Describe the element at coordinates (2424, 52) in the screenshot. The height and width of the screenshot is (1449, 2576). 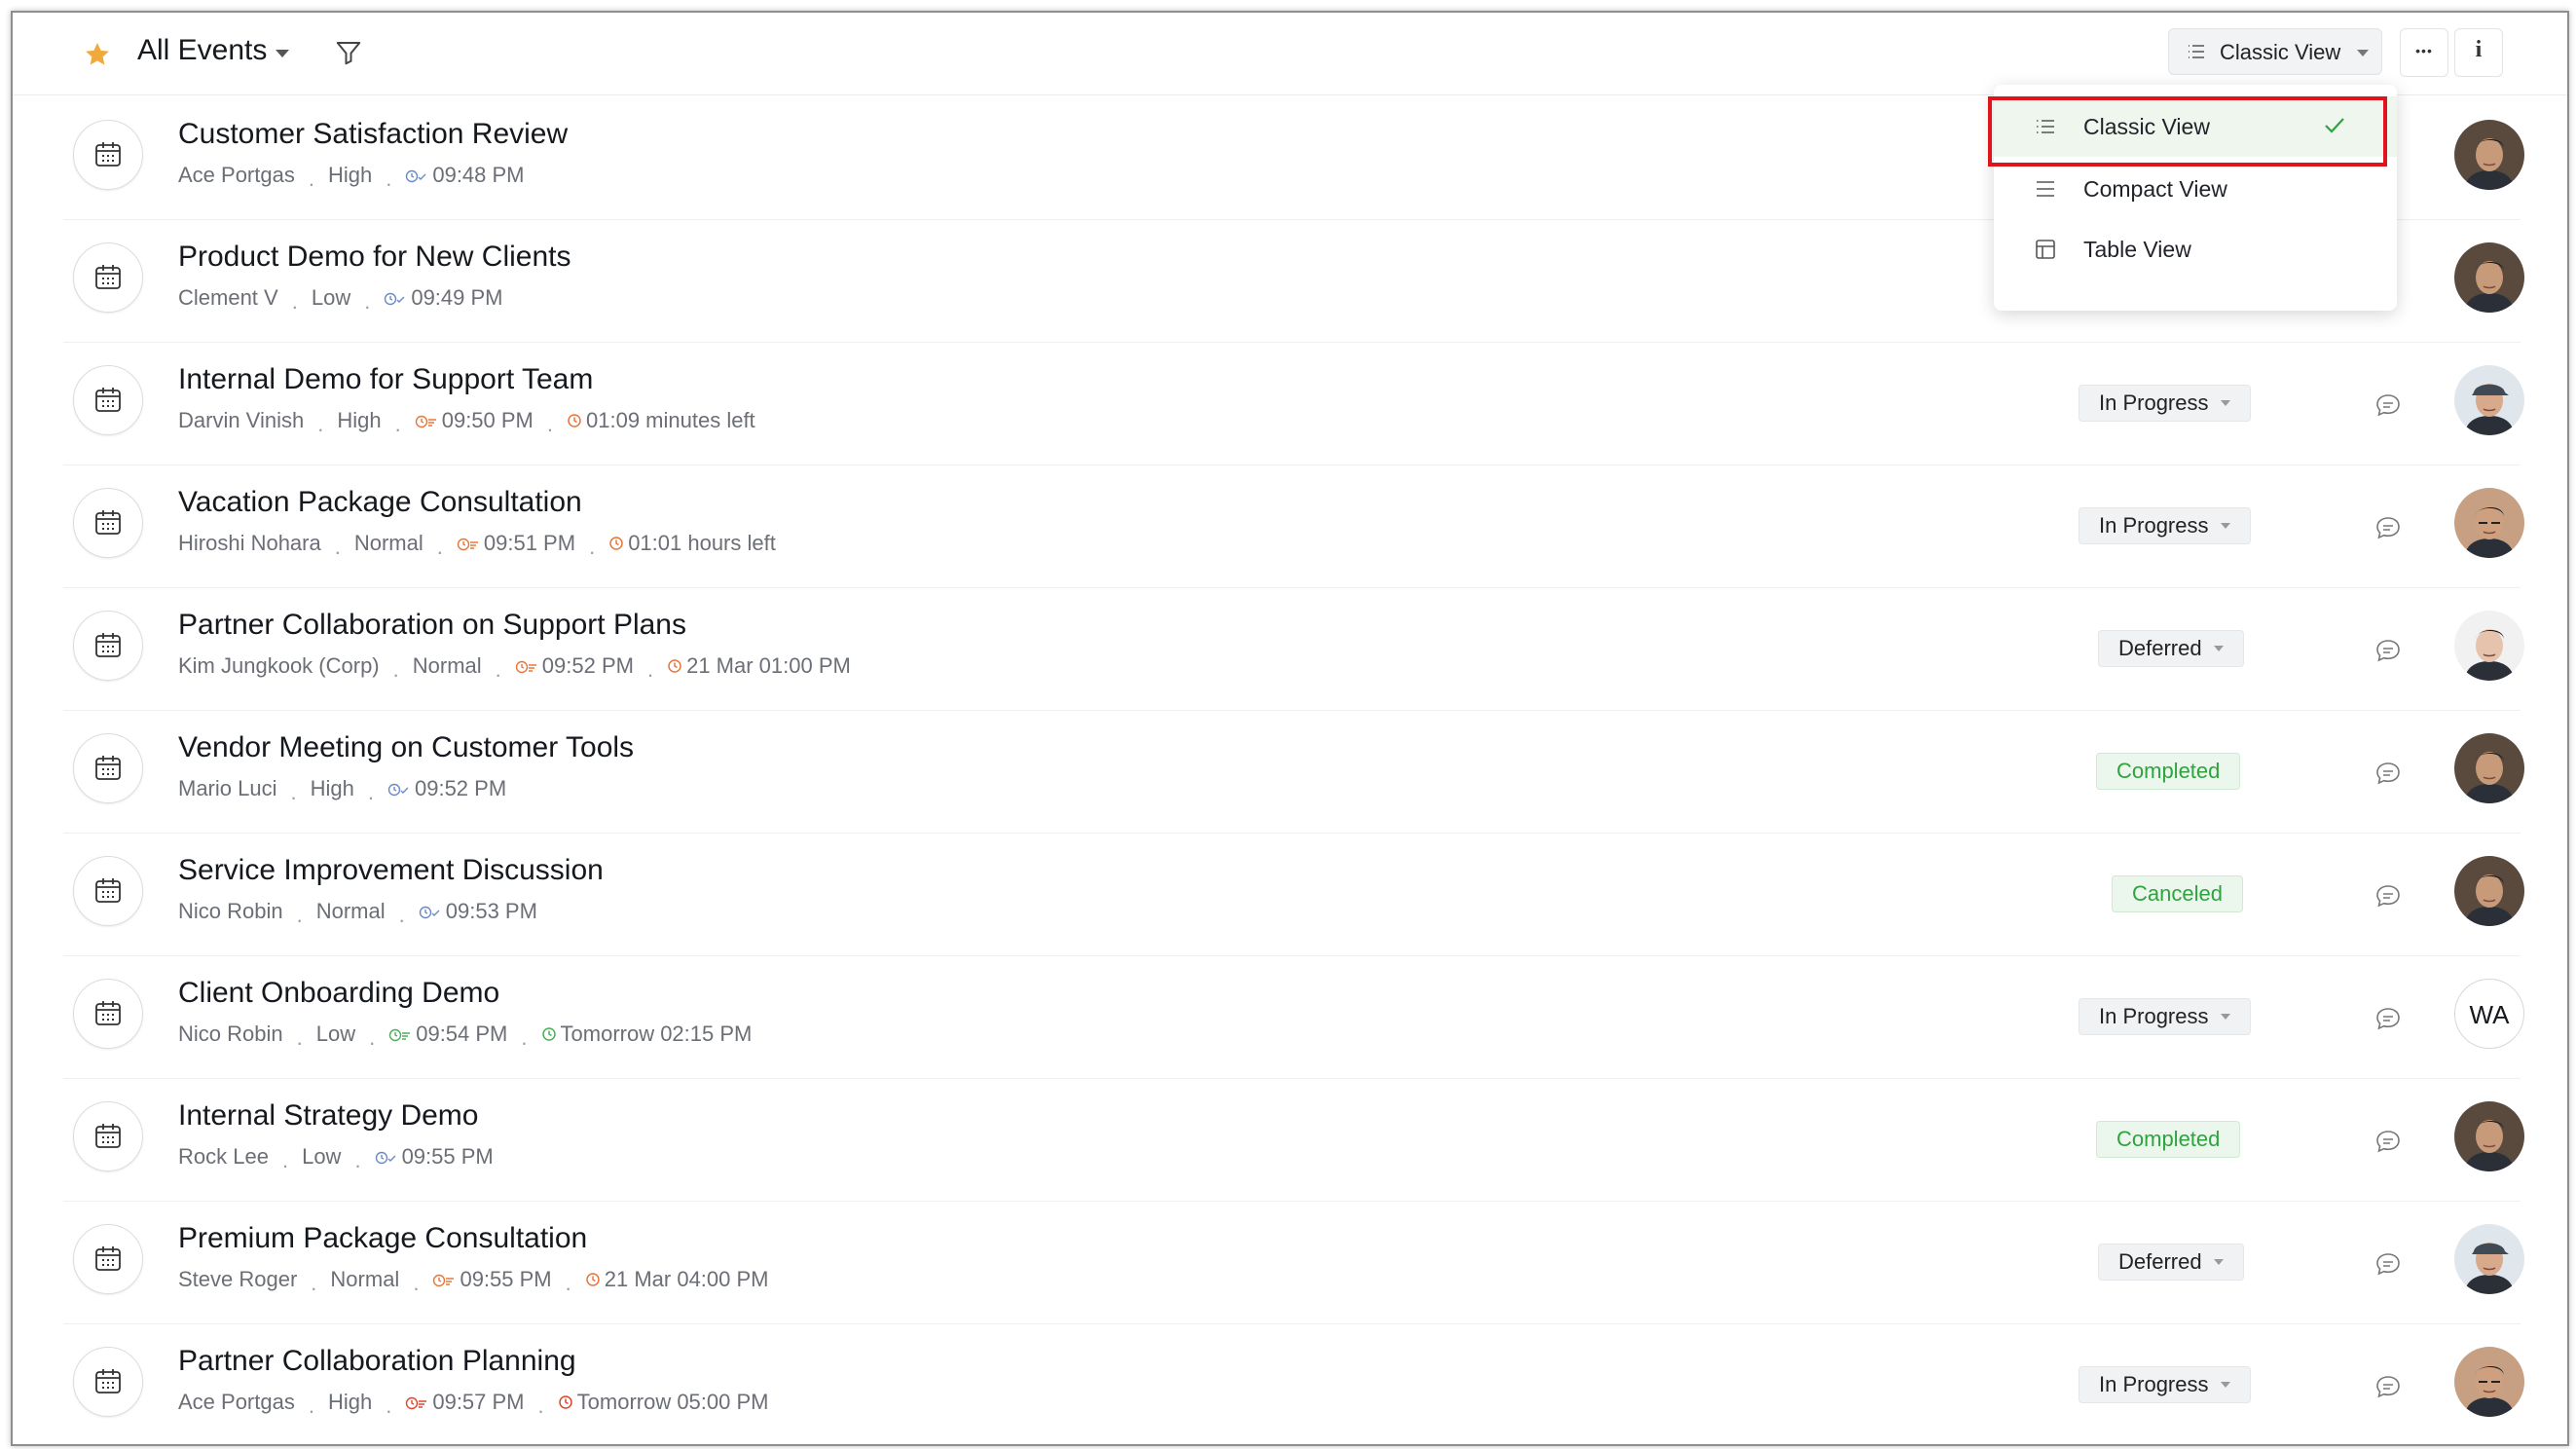
I see `more-options-button: •••` at that location.